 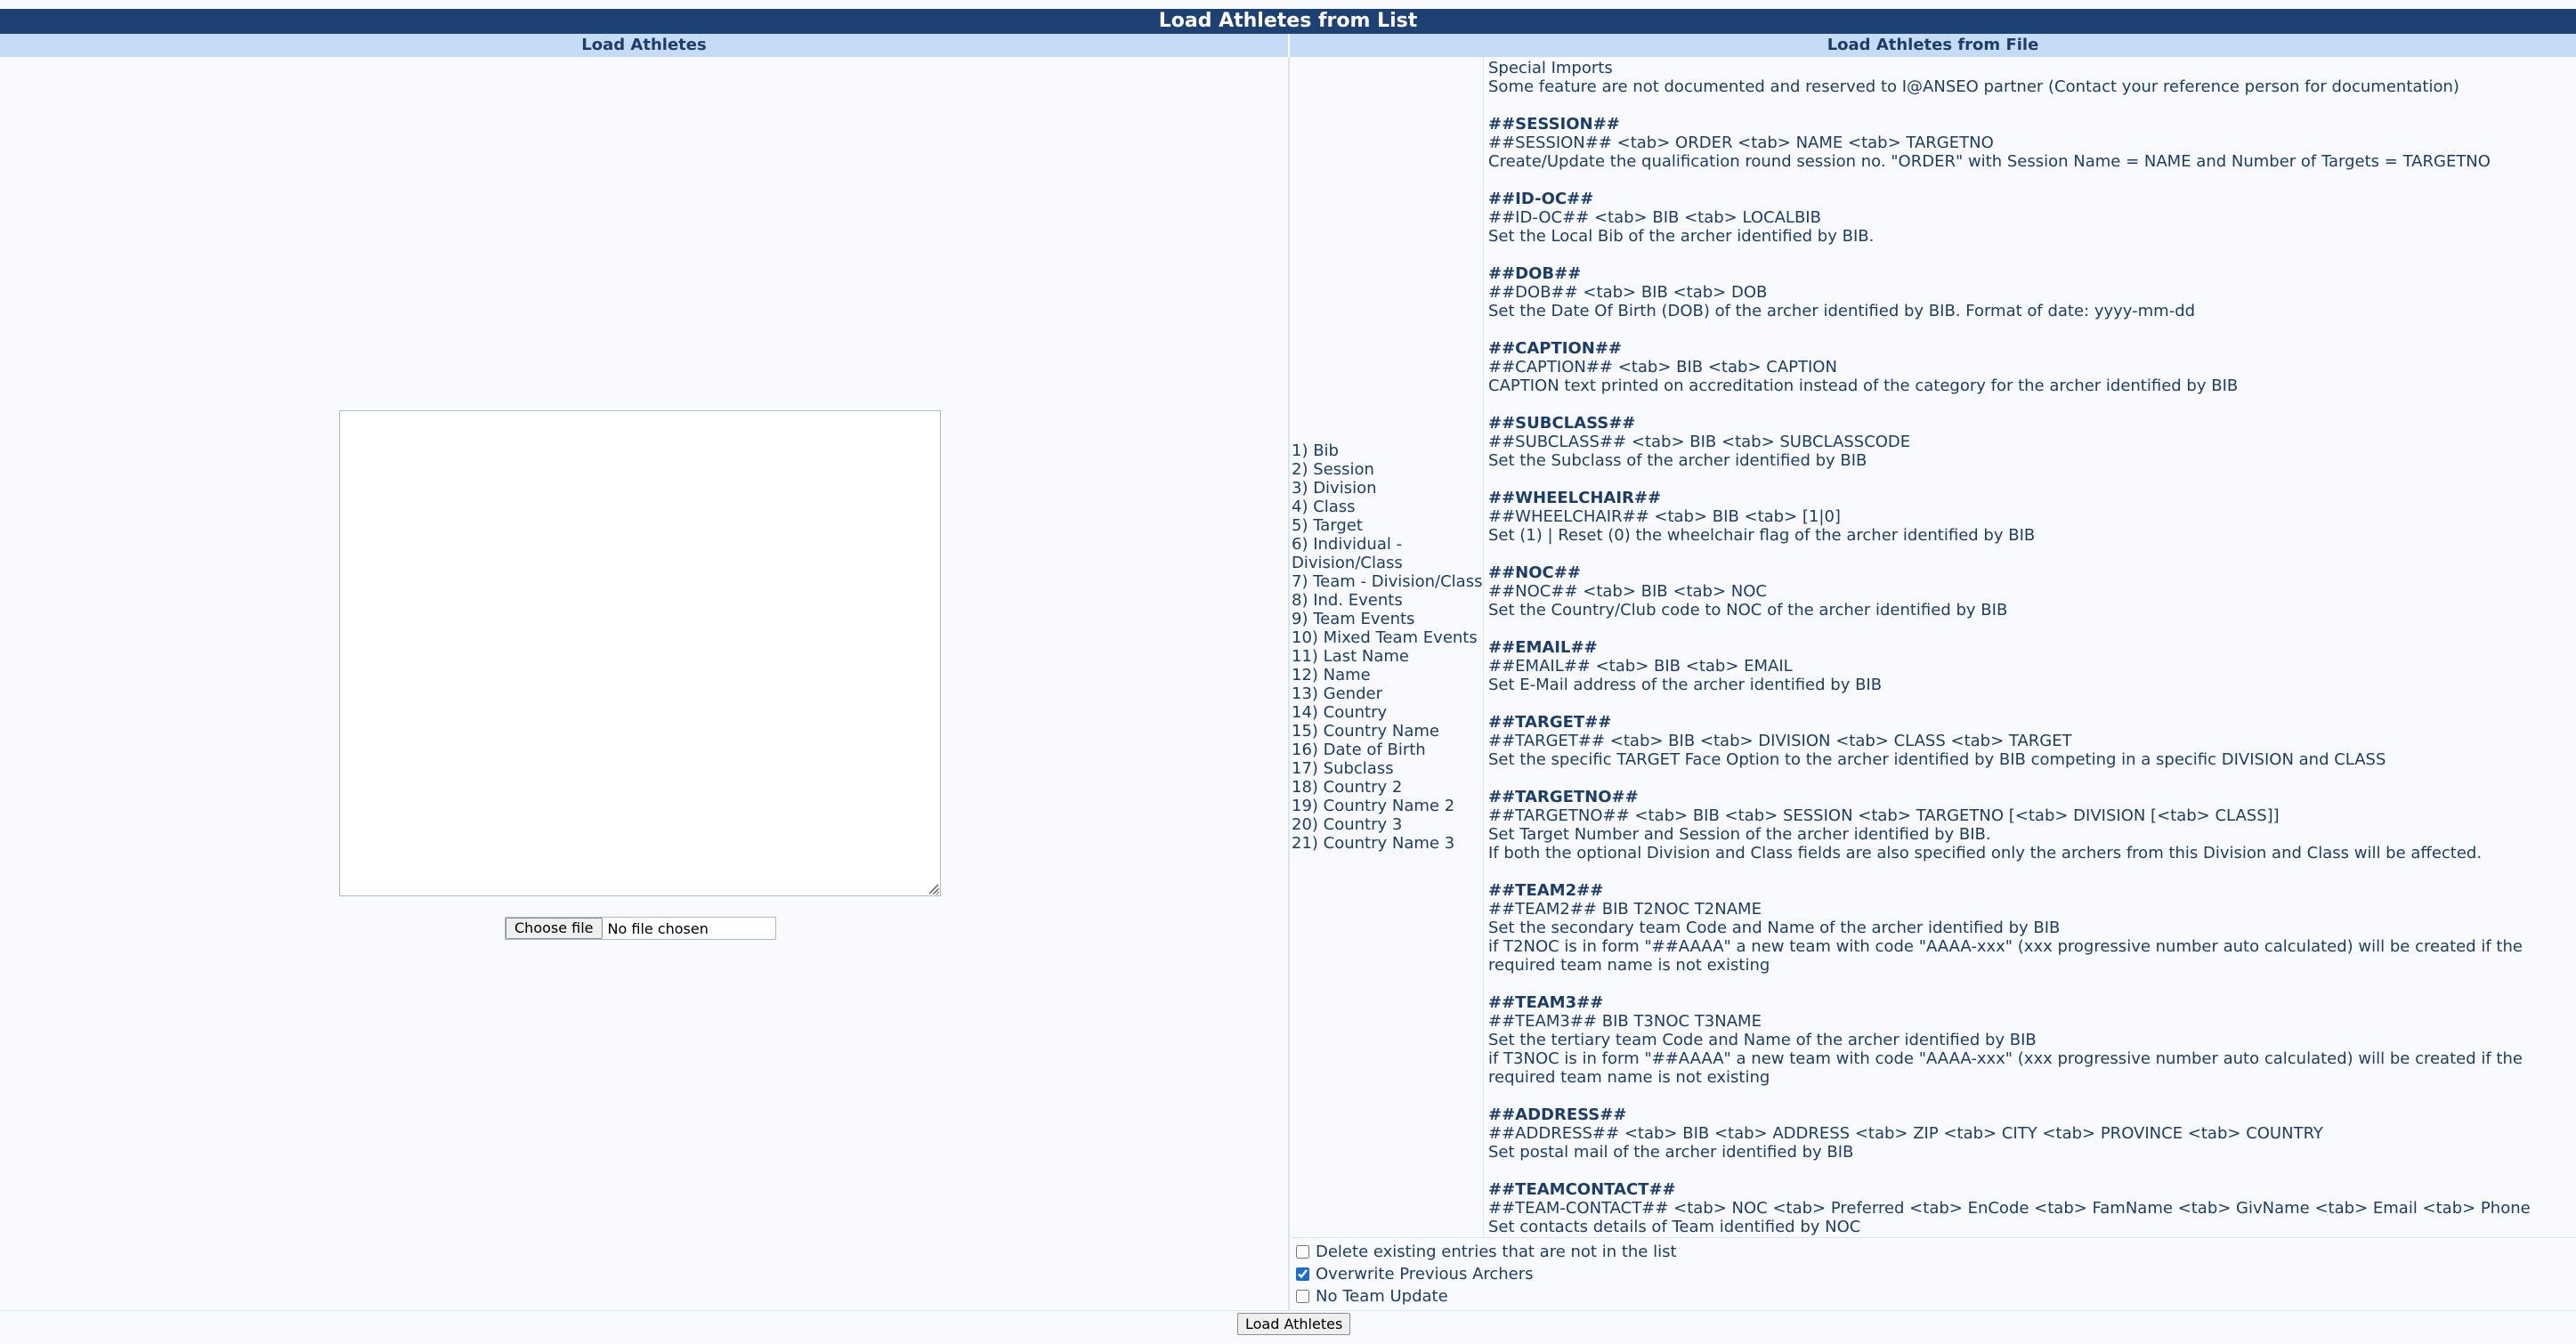 I want to click on instruction-syntax: ##WHEELCHAIR## <tab> BIB <tab> [1|0], so click(x=1665, y=516).